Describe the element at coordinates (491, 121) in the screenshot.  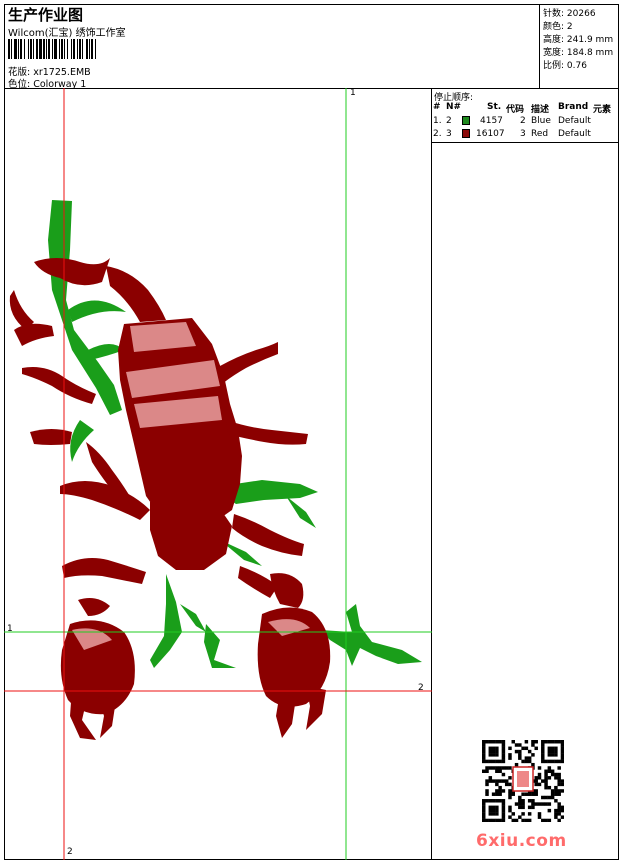
I see `row-stitches: 4157` at that location.